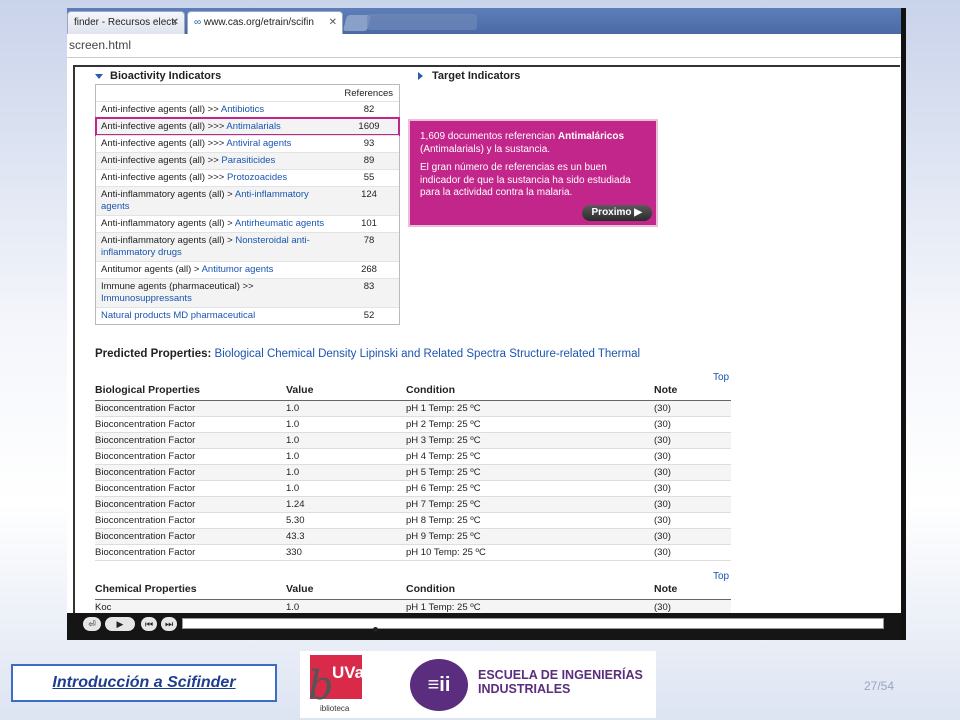 This screenshot has width=960, height=720. Describe the element at coordinates (248, 160) in the screenshot. I see `row-link: Parasiticides` at that location.